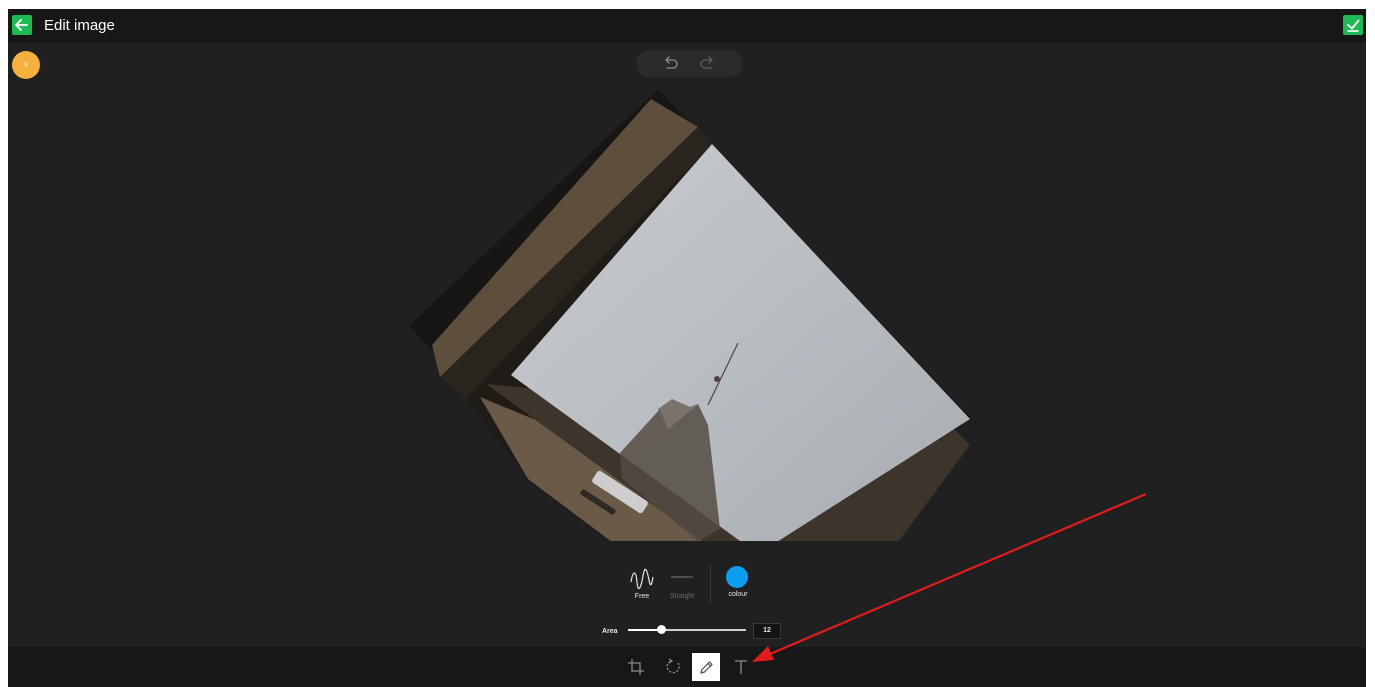 The height and width of the screenshot is (687, 1375). What do you see at coordinates (662, 629) in the screenshot?
I see `slider-thumb` at bounding box center [662, 629].